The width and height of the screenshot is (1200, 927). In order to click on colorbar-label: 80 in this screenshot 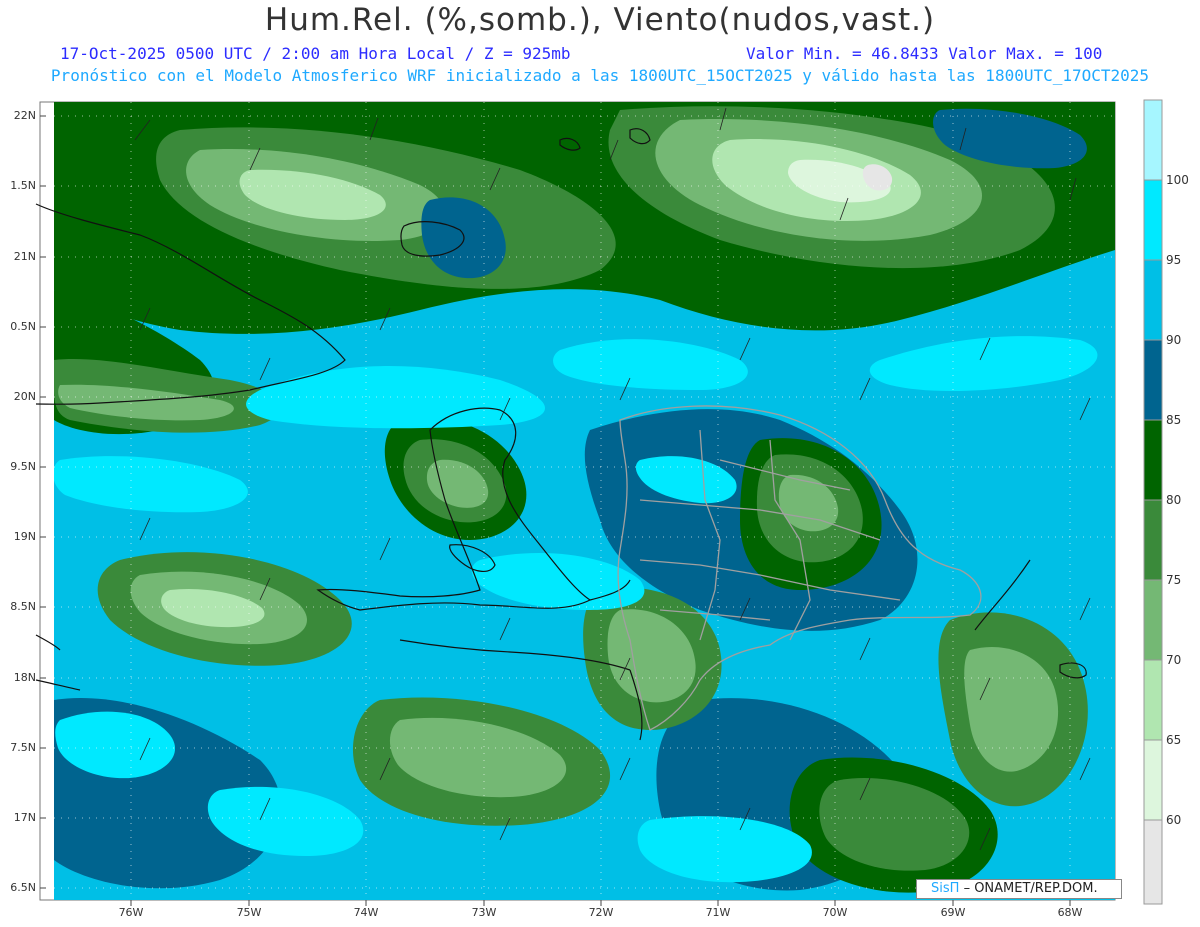, I will do `click(1174, 500)`.